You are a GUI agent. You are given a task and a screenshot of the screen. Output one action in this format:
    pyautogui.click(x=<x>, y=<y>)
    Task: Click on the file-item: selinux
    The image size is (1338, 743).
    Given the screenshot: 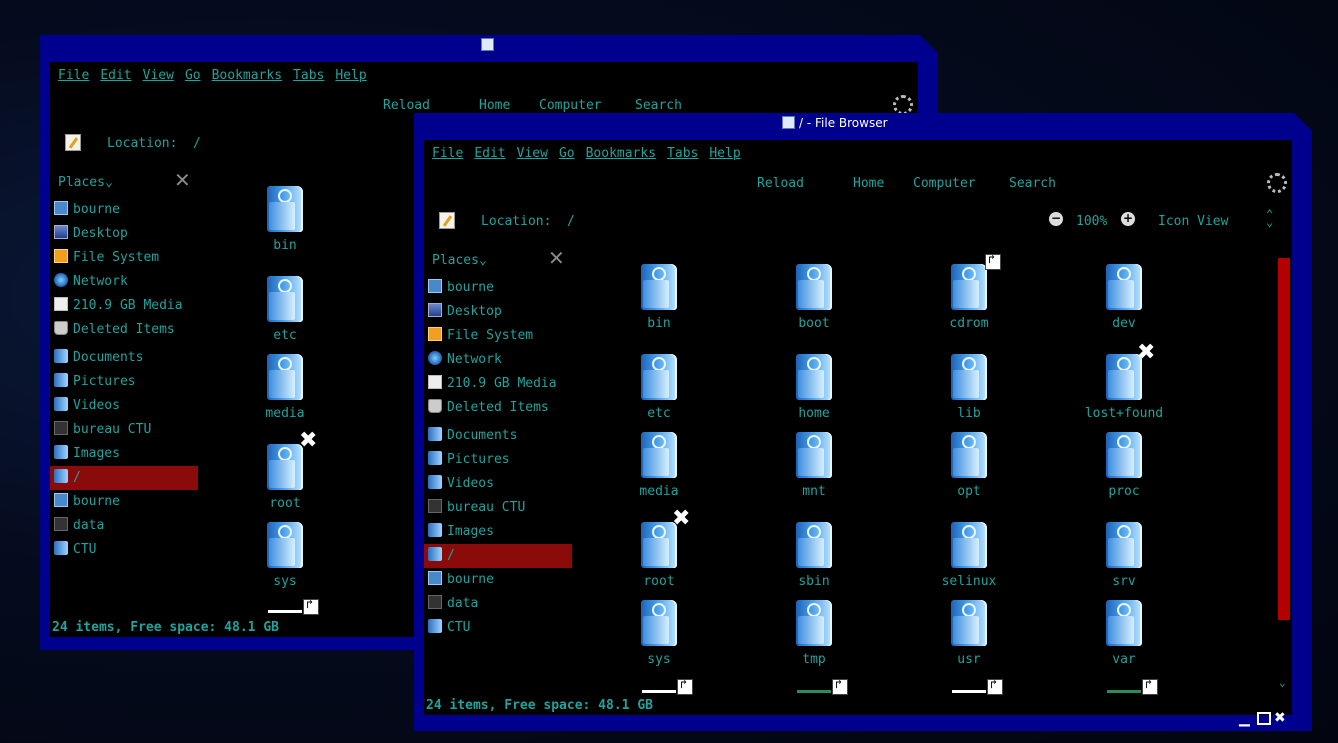 What is the action you would take?
    pyautogui.click(x=969, y=555)
    